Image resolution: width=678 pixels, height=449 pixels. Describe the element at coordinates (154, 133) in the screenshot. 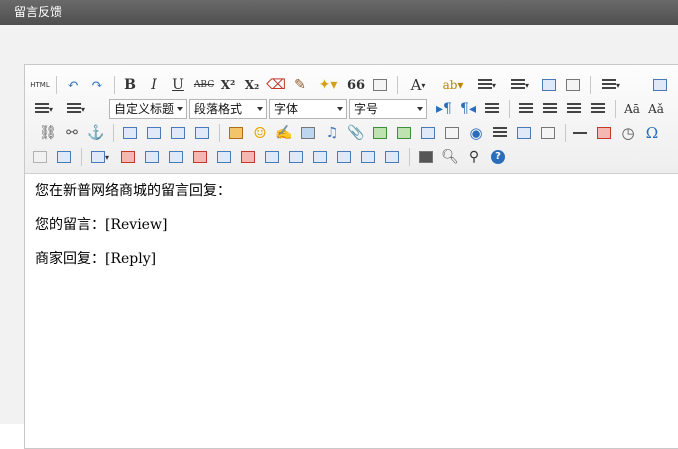

I see `image-left-icon` at that location.